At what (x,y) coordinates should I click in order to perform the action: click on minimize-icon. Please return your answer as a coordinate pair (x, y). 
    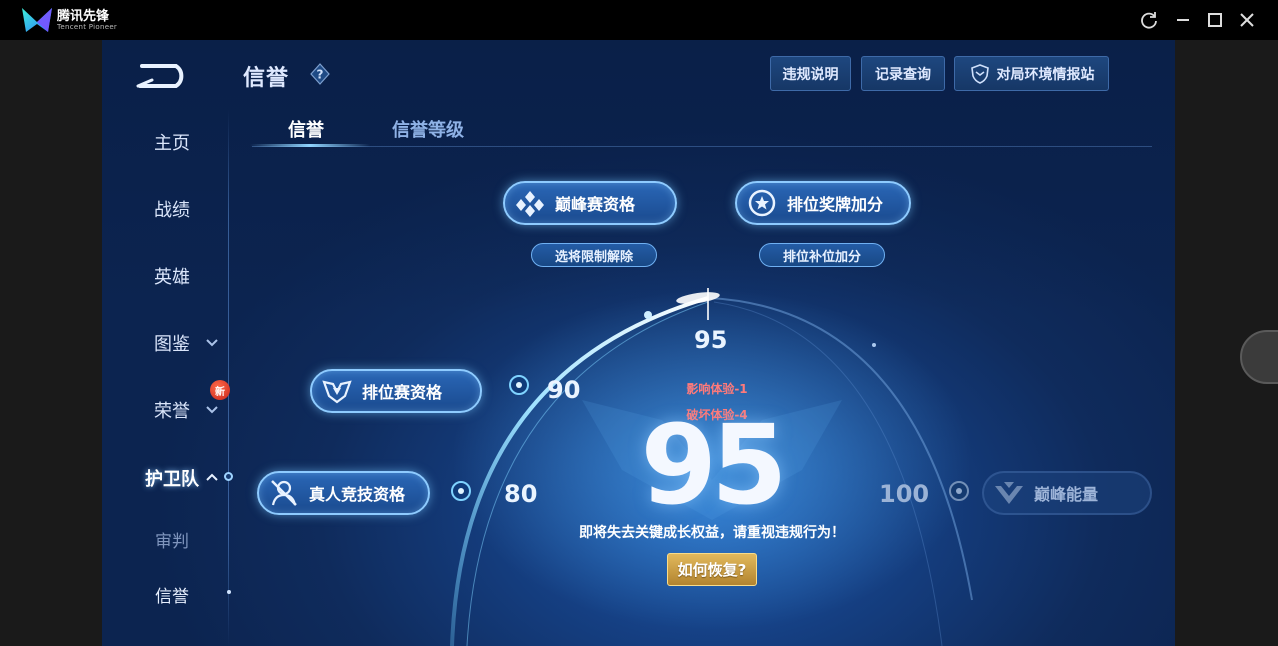
    Looking at the image, I should click on (1183, 20).